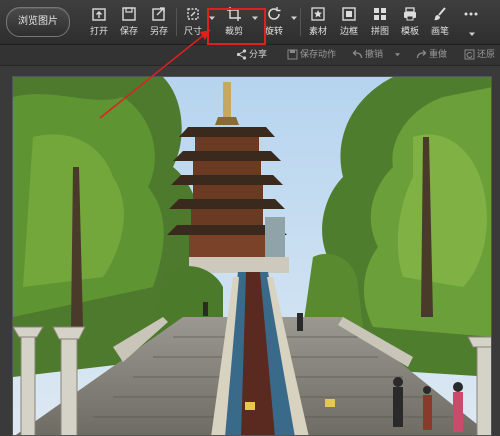 The height and width of the screenshot is (436, 500). Describe the element at coordinates (410, 14) in the screenshot. I see `printer-icon` at that location.